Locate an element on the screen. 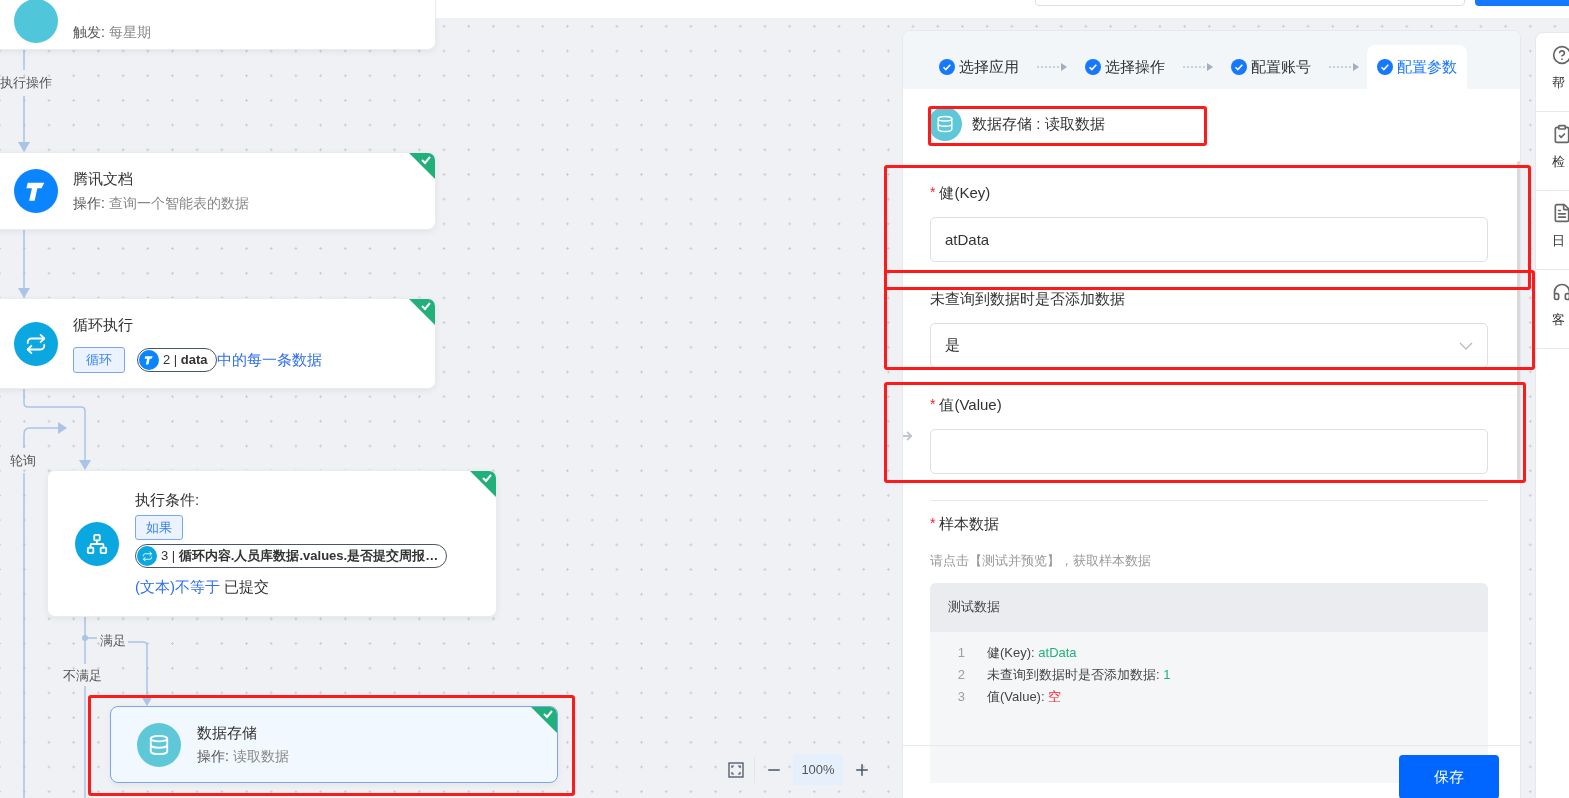 Image resolution: width=1569 pixels, height=798 pixels. node-title: 执行条件: is located at coordinates (167, 499).